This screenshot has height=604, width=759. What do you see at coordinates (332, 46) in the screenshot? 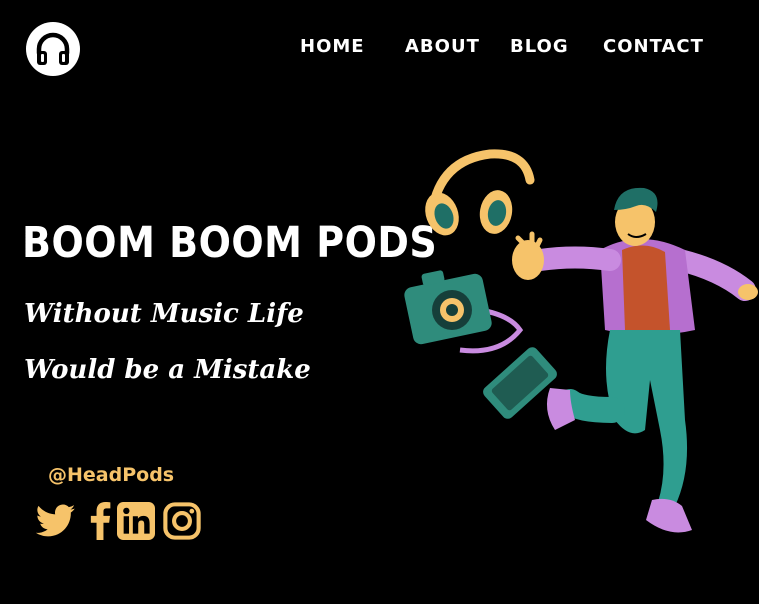
I see `nav-link-home: HOME` at bounding box center [332, 46].